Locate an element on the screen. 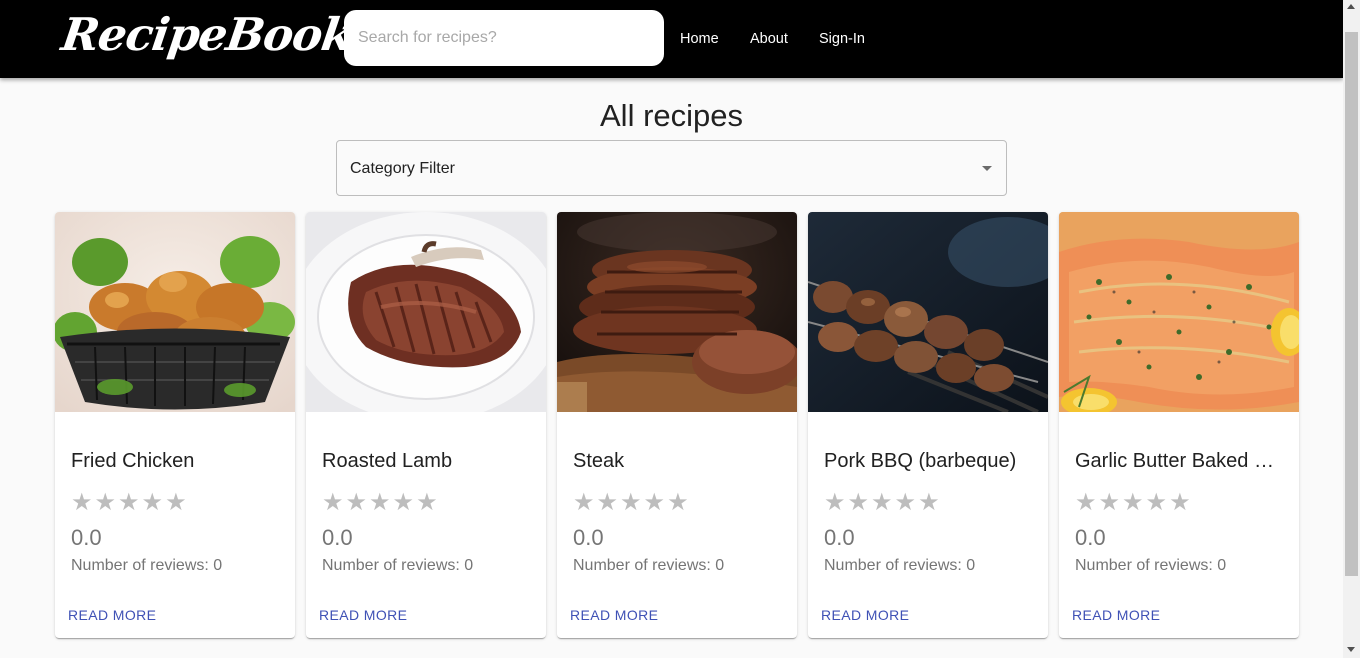 The width and height of the screenshot is (1360, 658). page-title: All recipes is located at coordinates (671, 115).